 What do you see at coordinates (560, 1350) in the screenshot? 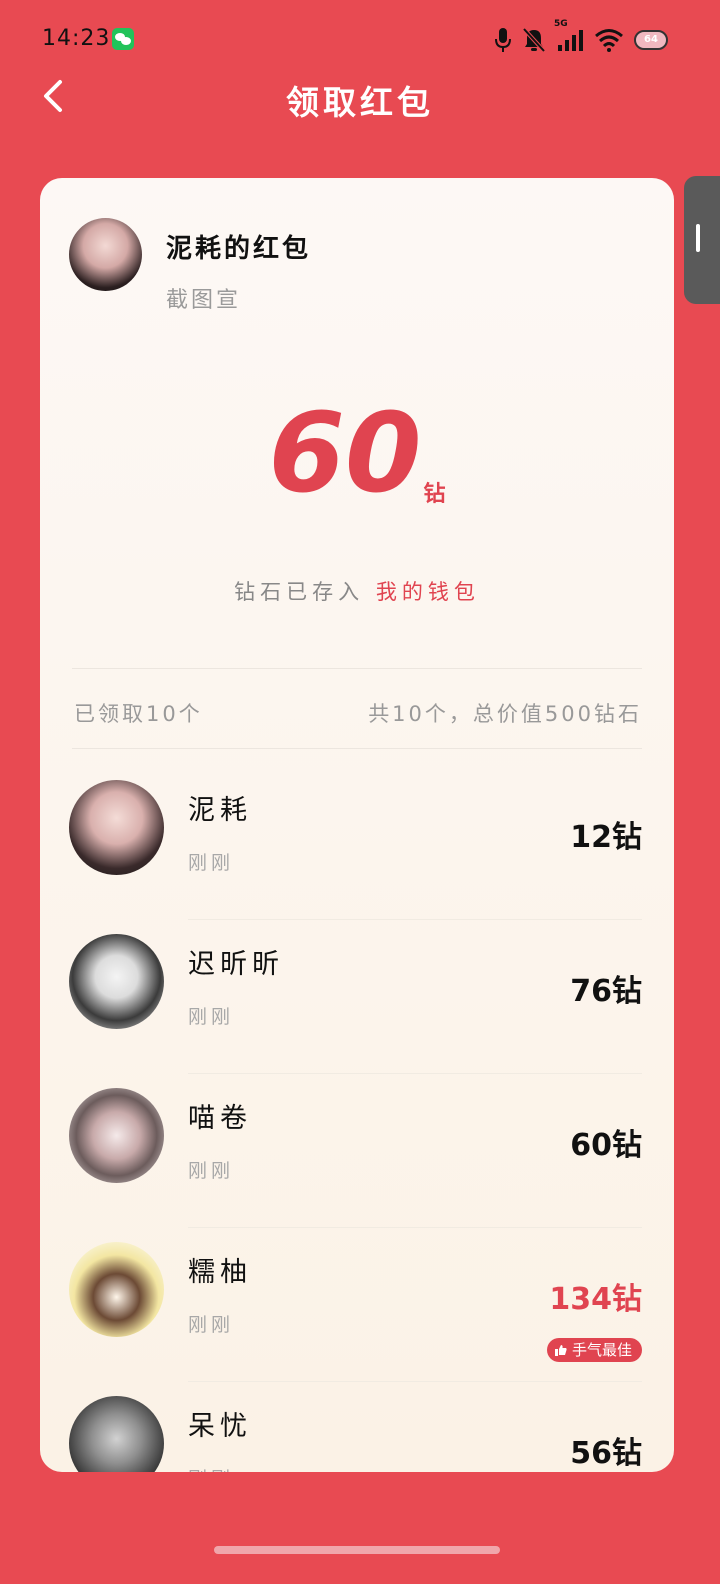
I see `thumbs-up-icon` at bounding box center [560, 1350].